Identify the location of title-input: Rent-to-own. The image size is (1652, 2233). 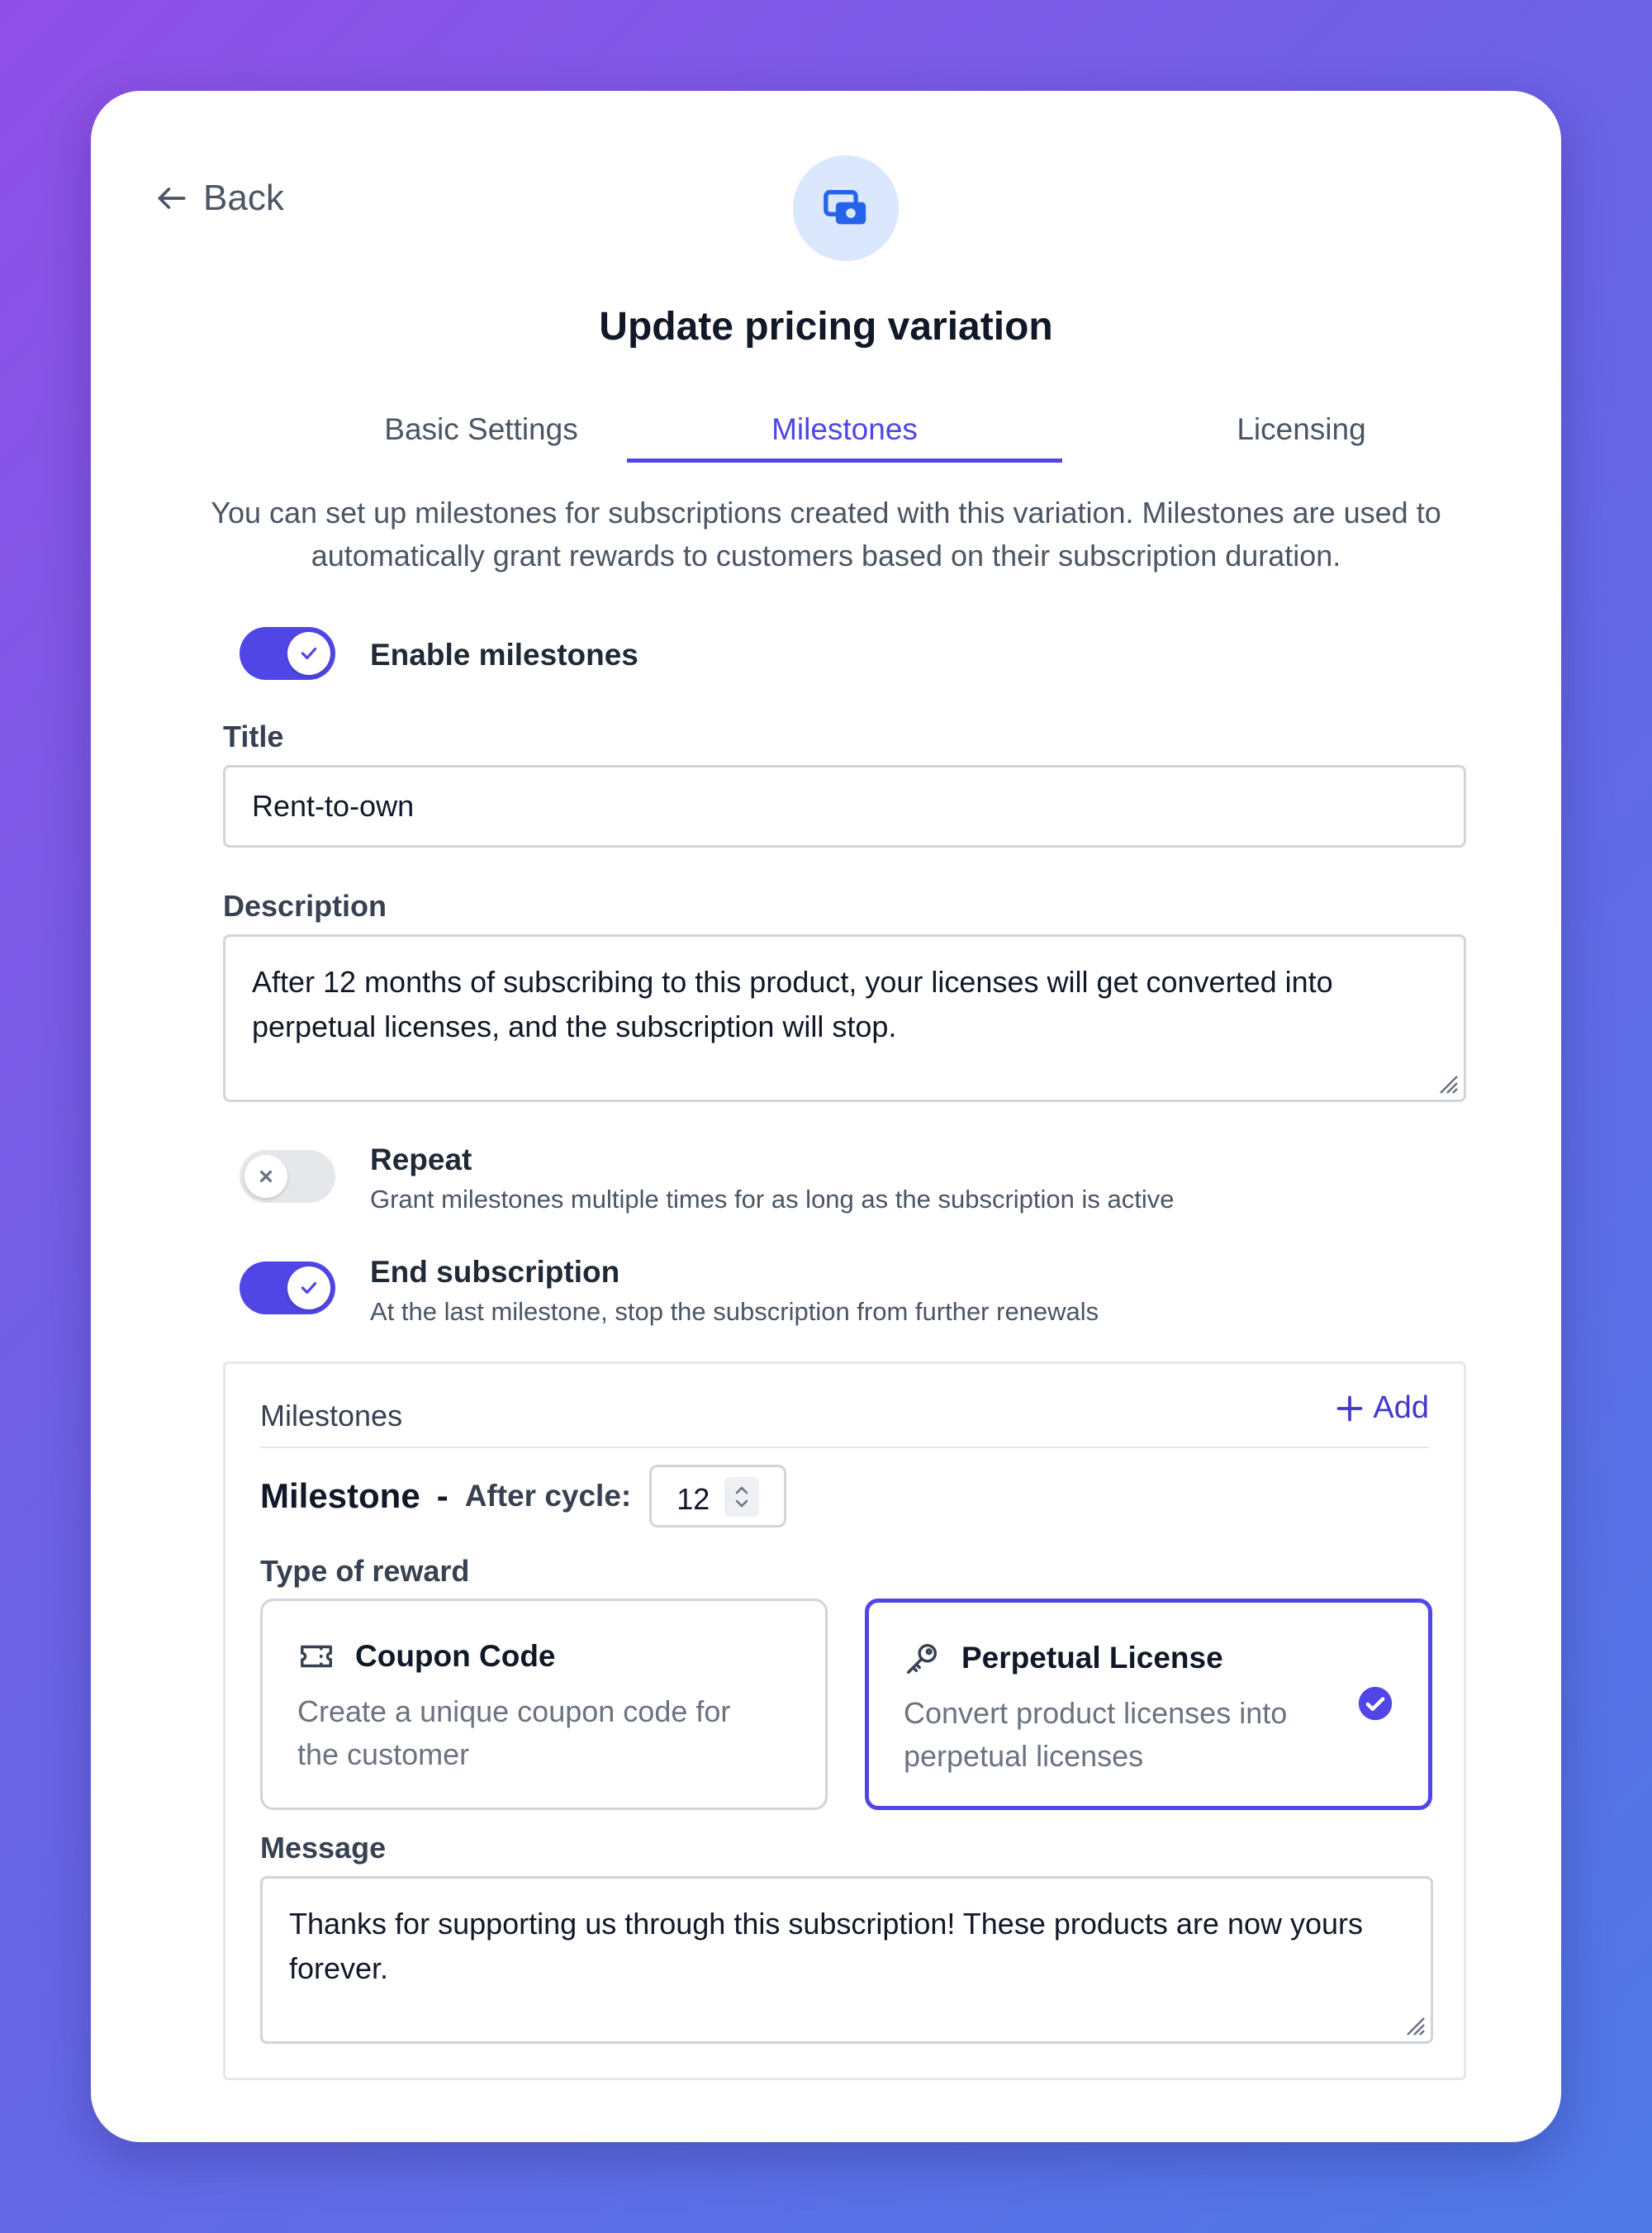
(844, 806).